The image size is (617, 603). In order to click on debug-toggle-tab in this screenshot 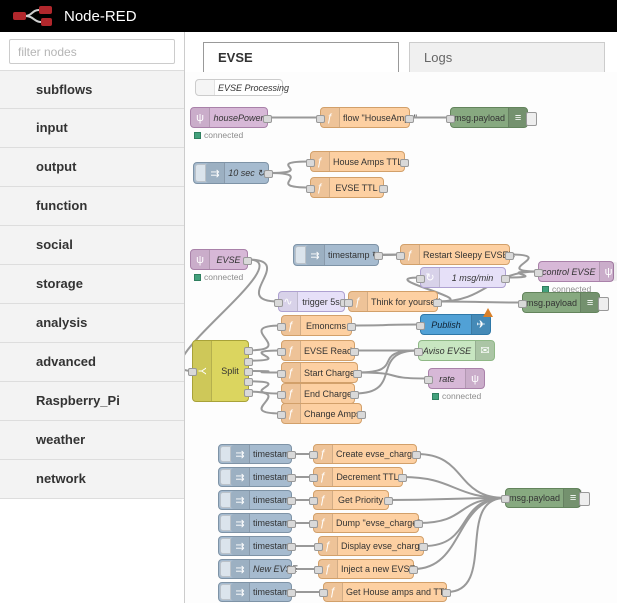, I will do `click(584, 499)`.